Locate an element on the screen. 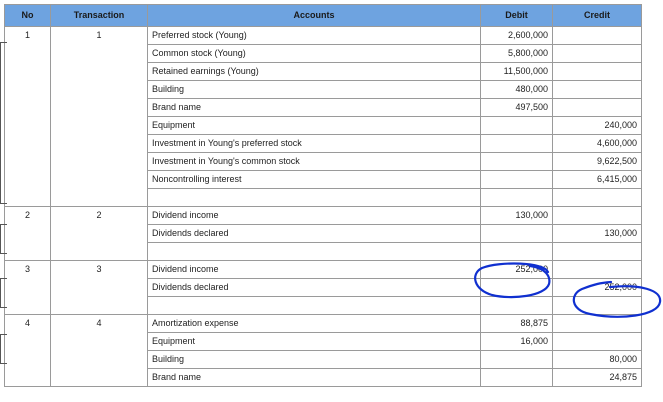  entry-no: 2 is located at coordinates (27, 233).